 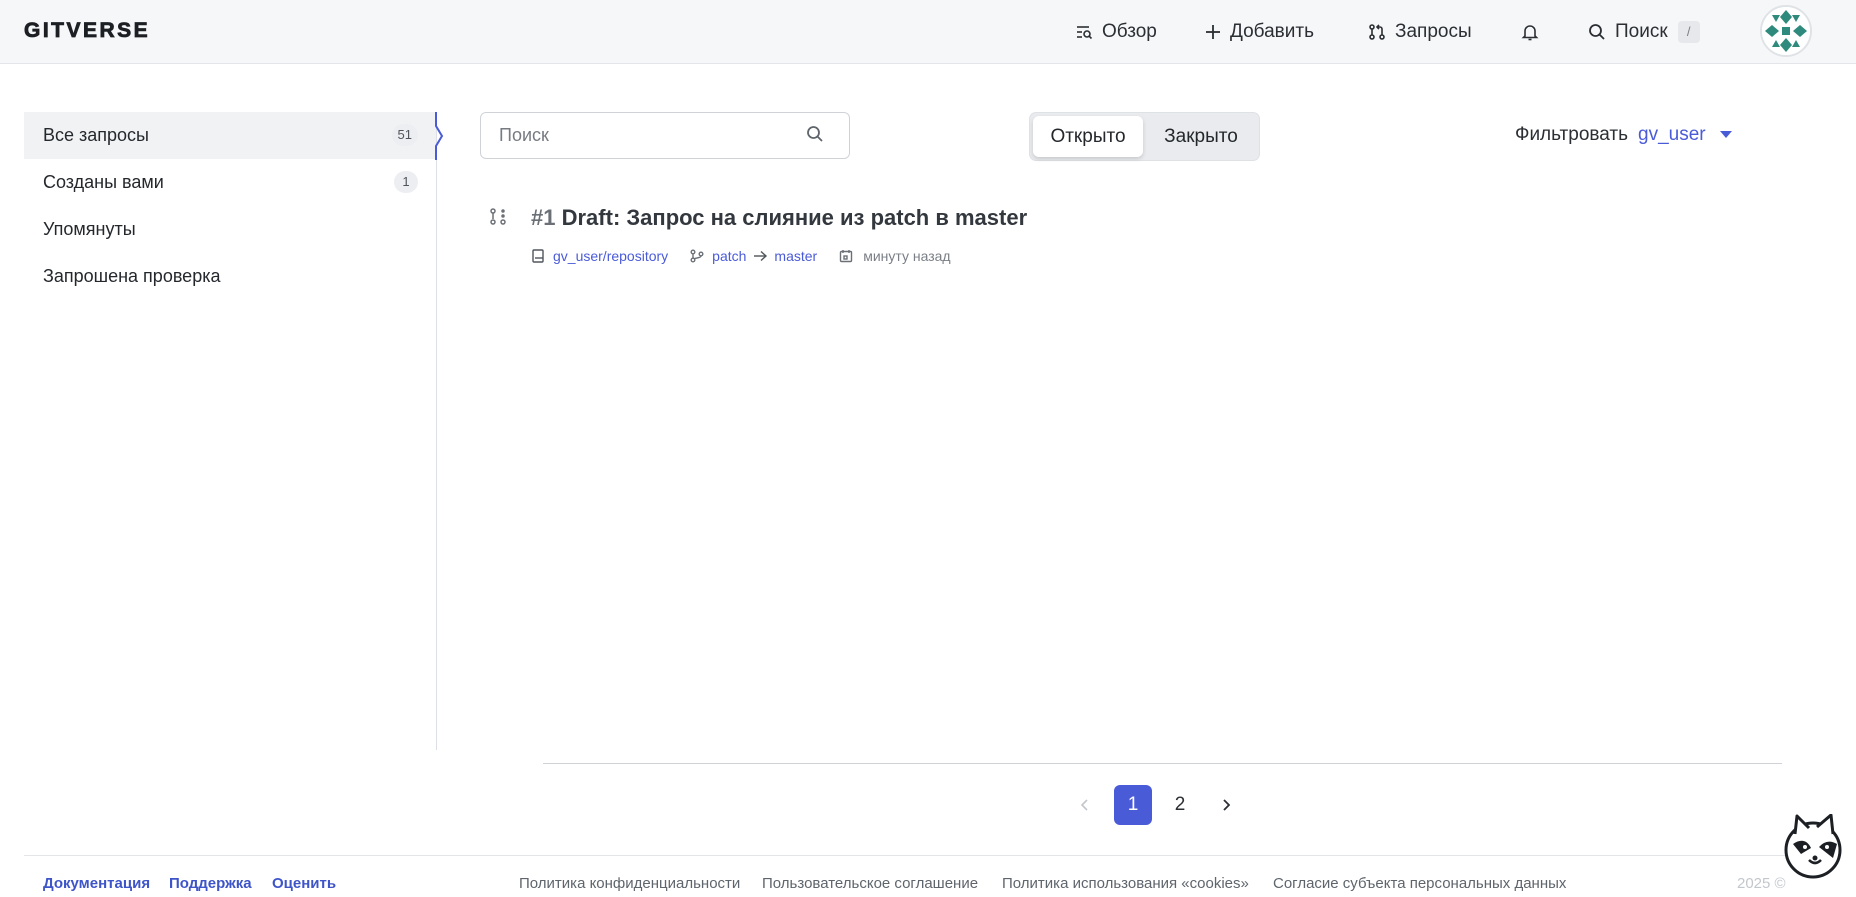 I want to click on repository-icon, so click(x=538, y=256).